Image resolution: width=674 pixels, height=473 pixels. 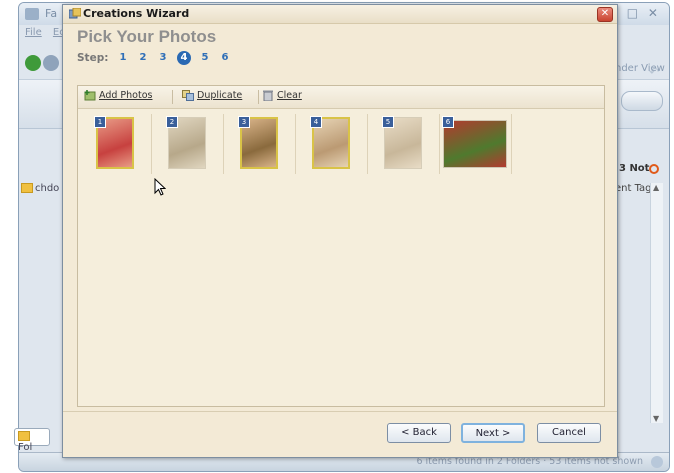 What do you see at coordinates (656, 187) in the screenshot?
I see `scroll-up-icon: ▲` at bounding box center [656, 187].